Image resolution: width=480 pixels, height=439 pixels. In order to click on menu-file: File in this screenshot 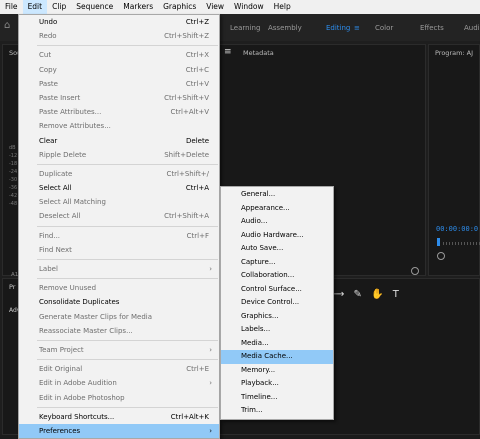, I will do `click(11, 7)`.